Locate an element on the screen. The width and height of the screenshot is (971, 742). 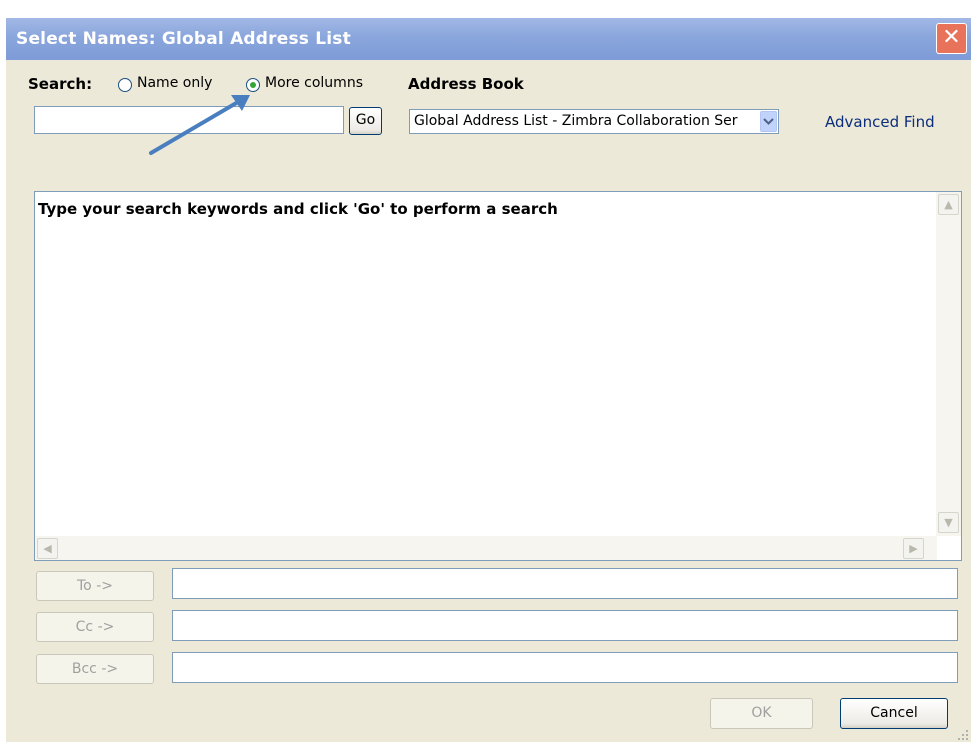
radio-name-only-label: Name only is located at coordinates (174, 83).